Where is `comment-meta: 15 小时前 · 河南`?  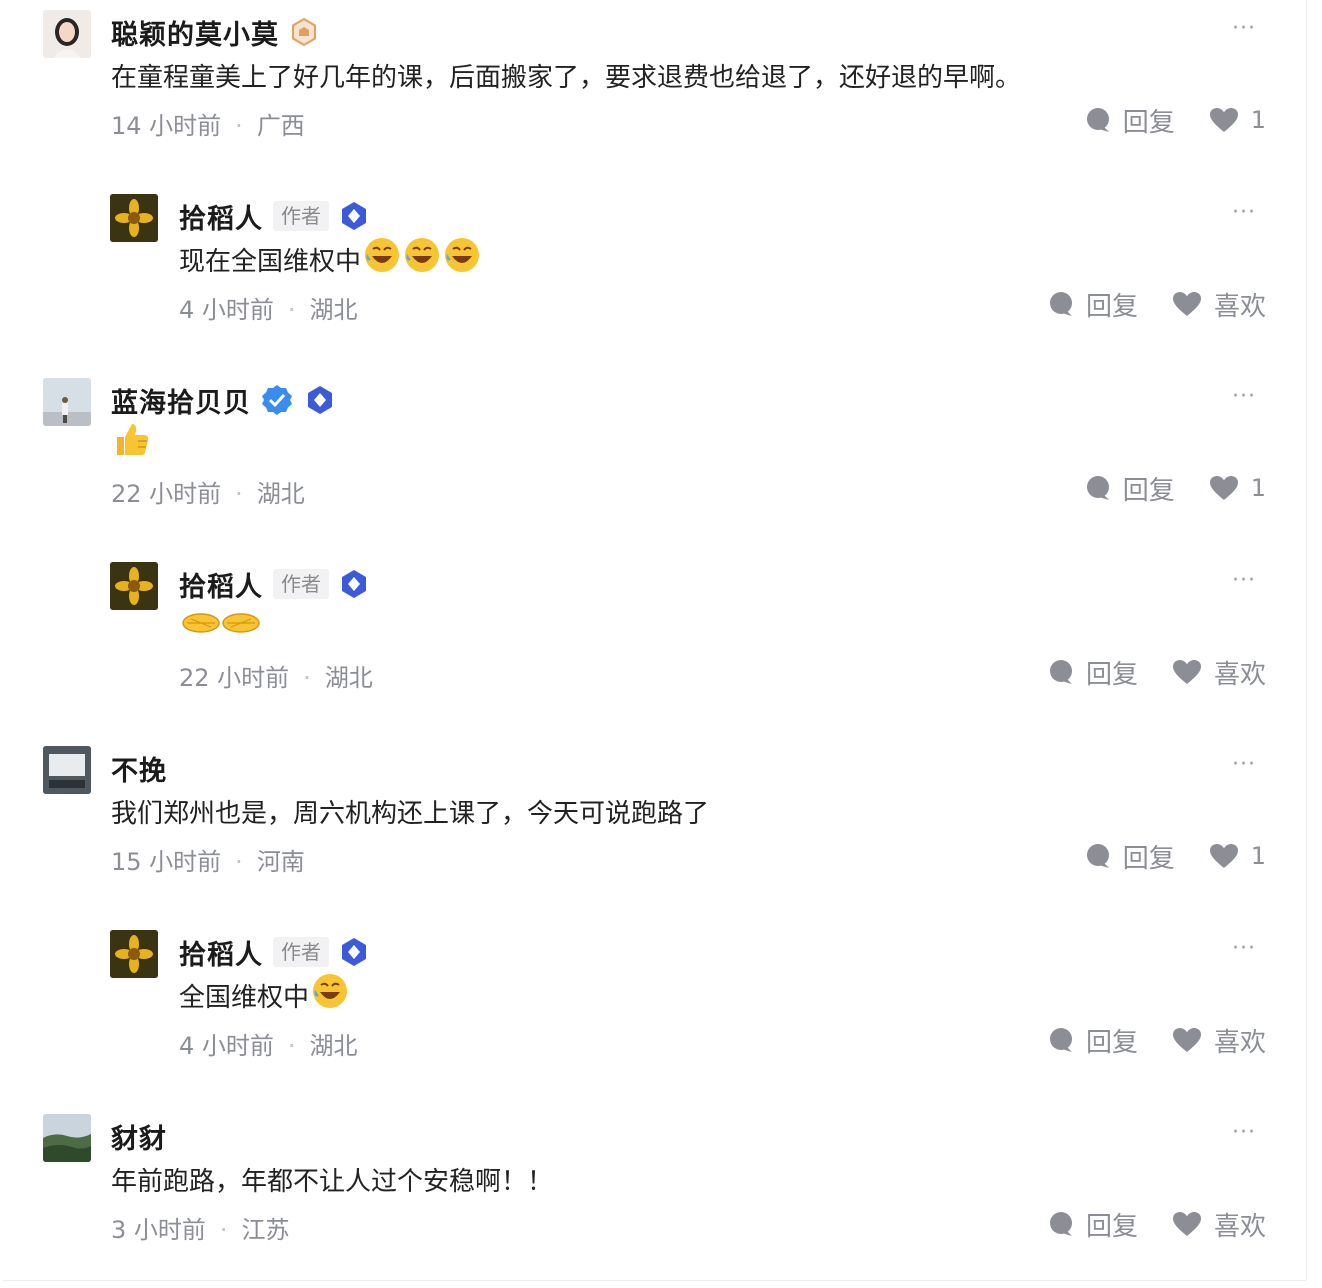 comment-meta: 15 小时前 · 河南 is located at coordinates (208, 862).